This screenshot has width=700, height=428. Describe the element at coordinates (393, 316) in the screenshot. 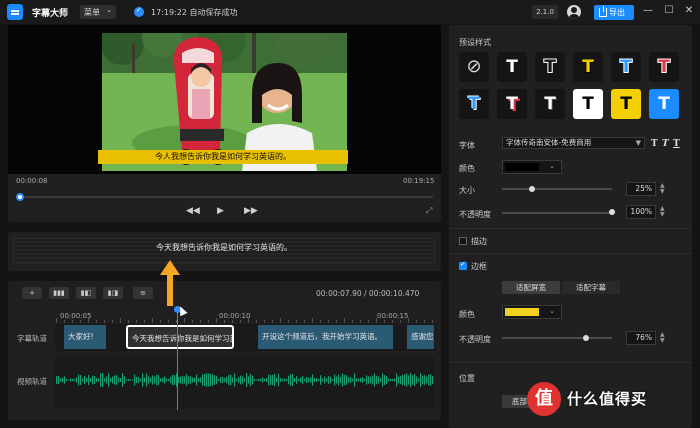

I see `ruler-label: 00:00:15` at that location.